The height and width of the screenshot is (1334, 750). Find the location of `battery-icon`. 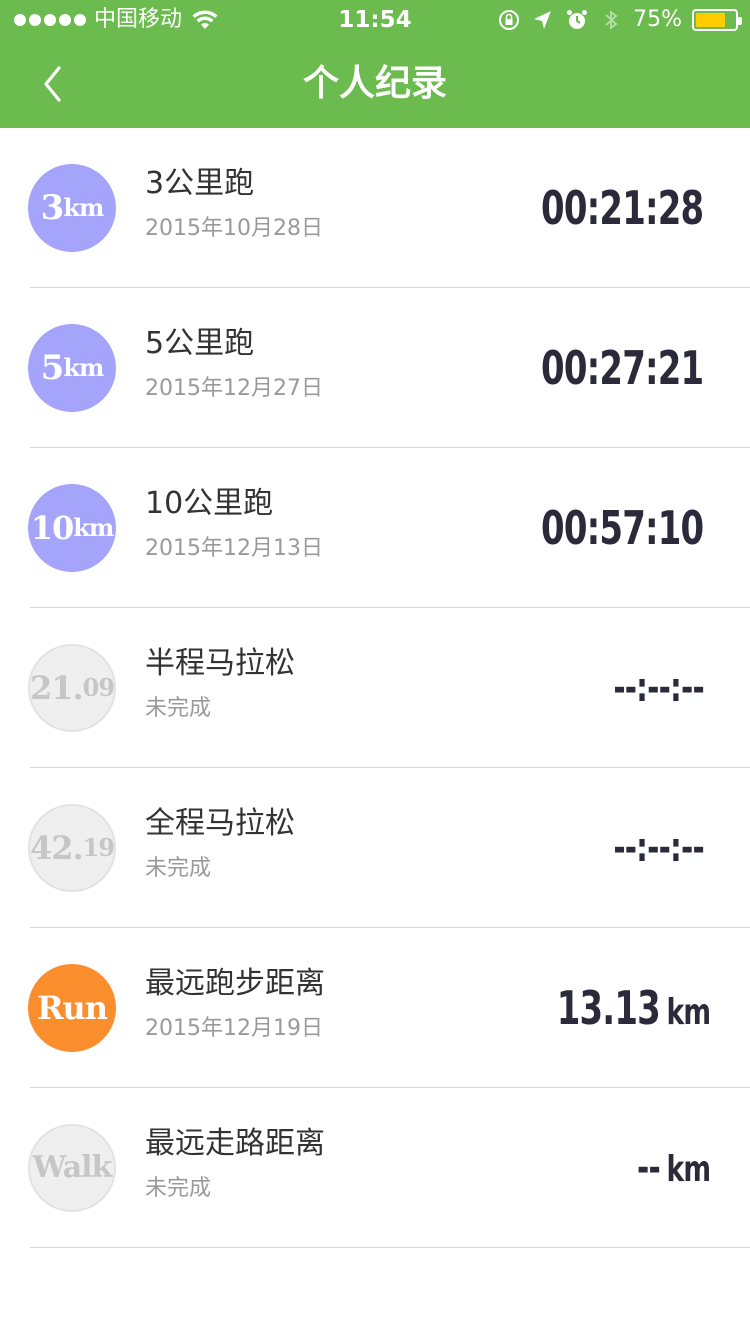

battery-icon is located at coordinates (717, 20).